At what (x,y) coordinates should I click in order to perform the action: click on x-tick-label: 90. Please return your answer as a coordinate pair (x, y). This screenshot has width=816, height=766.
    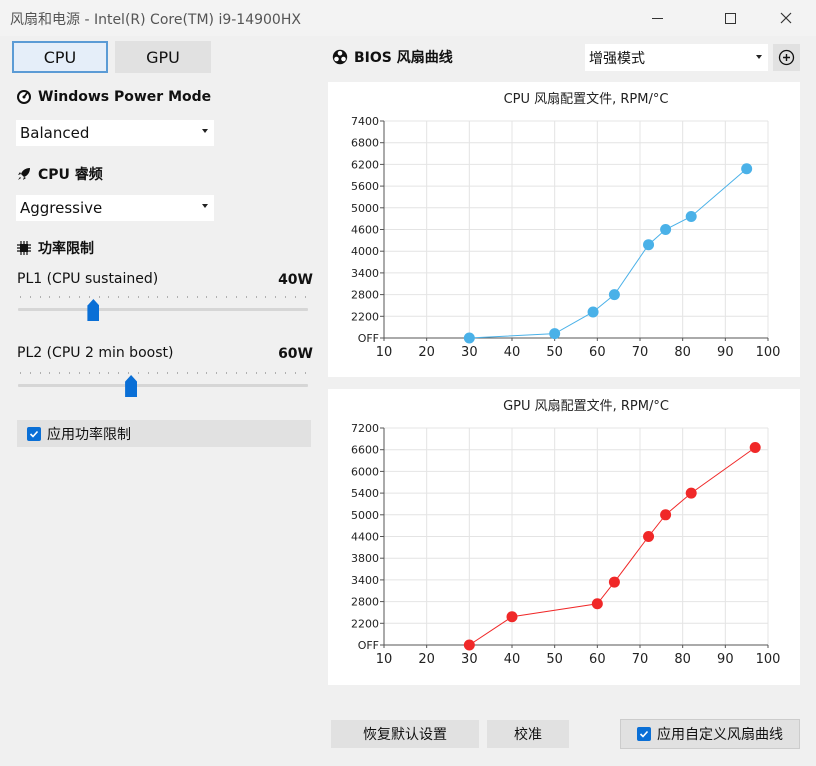
    Looking at the image, I should click on (725, 659).